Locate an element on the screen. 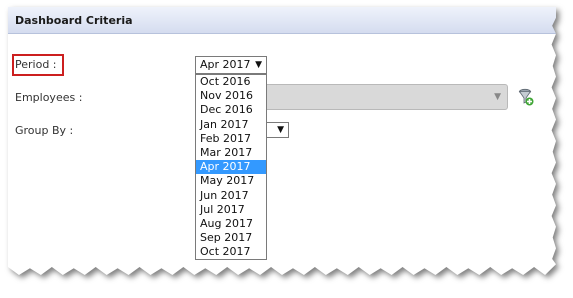 This screenshot has height=298, width=573. period-select: Apr 2017 ▼ is located at coordinates (231, 65).